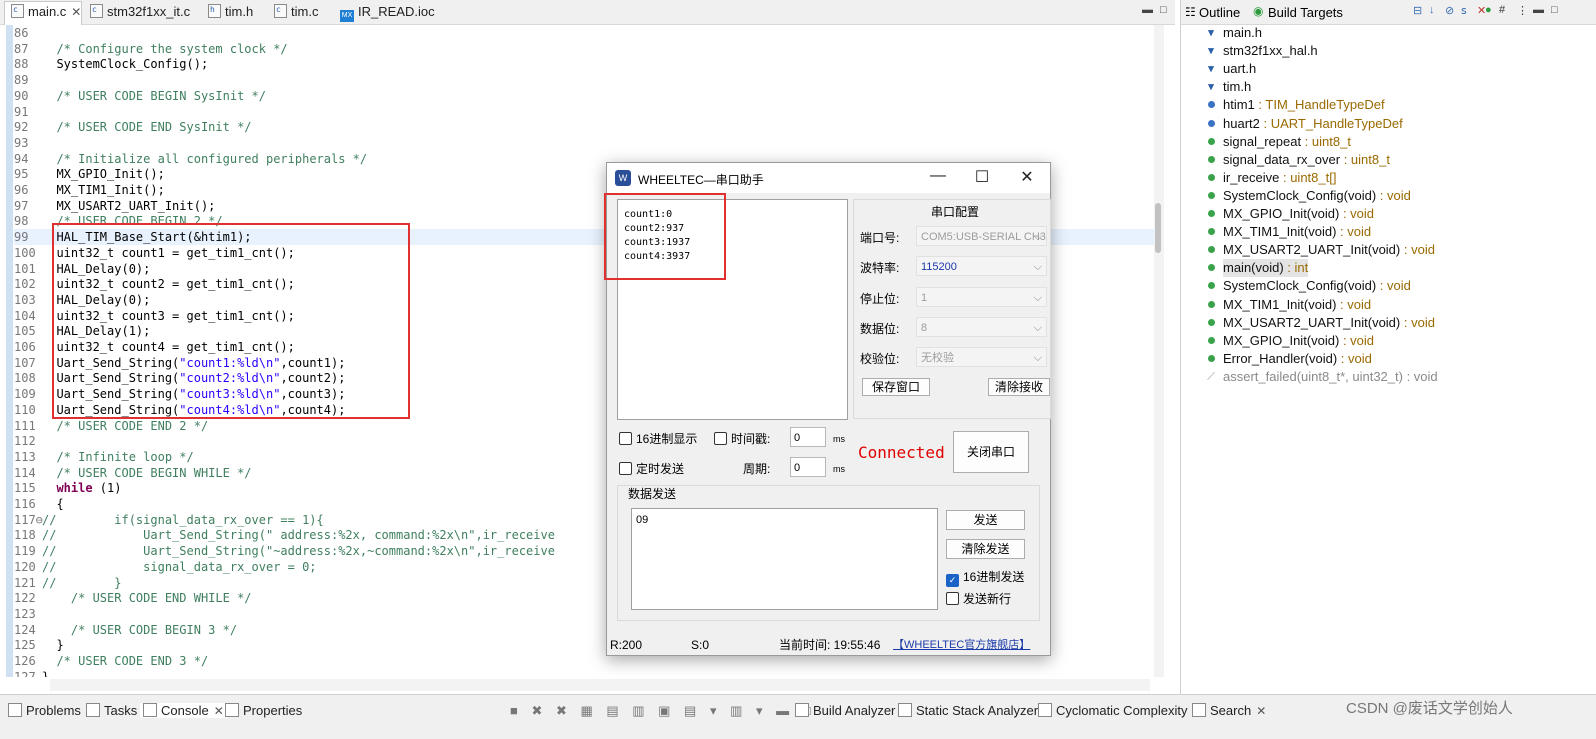  What do you see at coordinates (44, 710) in the screenshot?
I see `tab-problems: Problems` at bounding box center [44, 710].